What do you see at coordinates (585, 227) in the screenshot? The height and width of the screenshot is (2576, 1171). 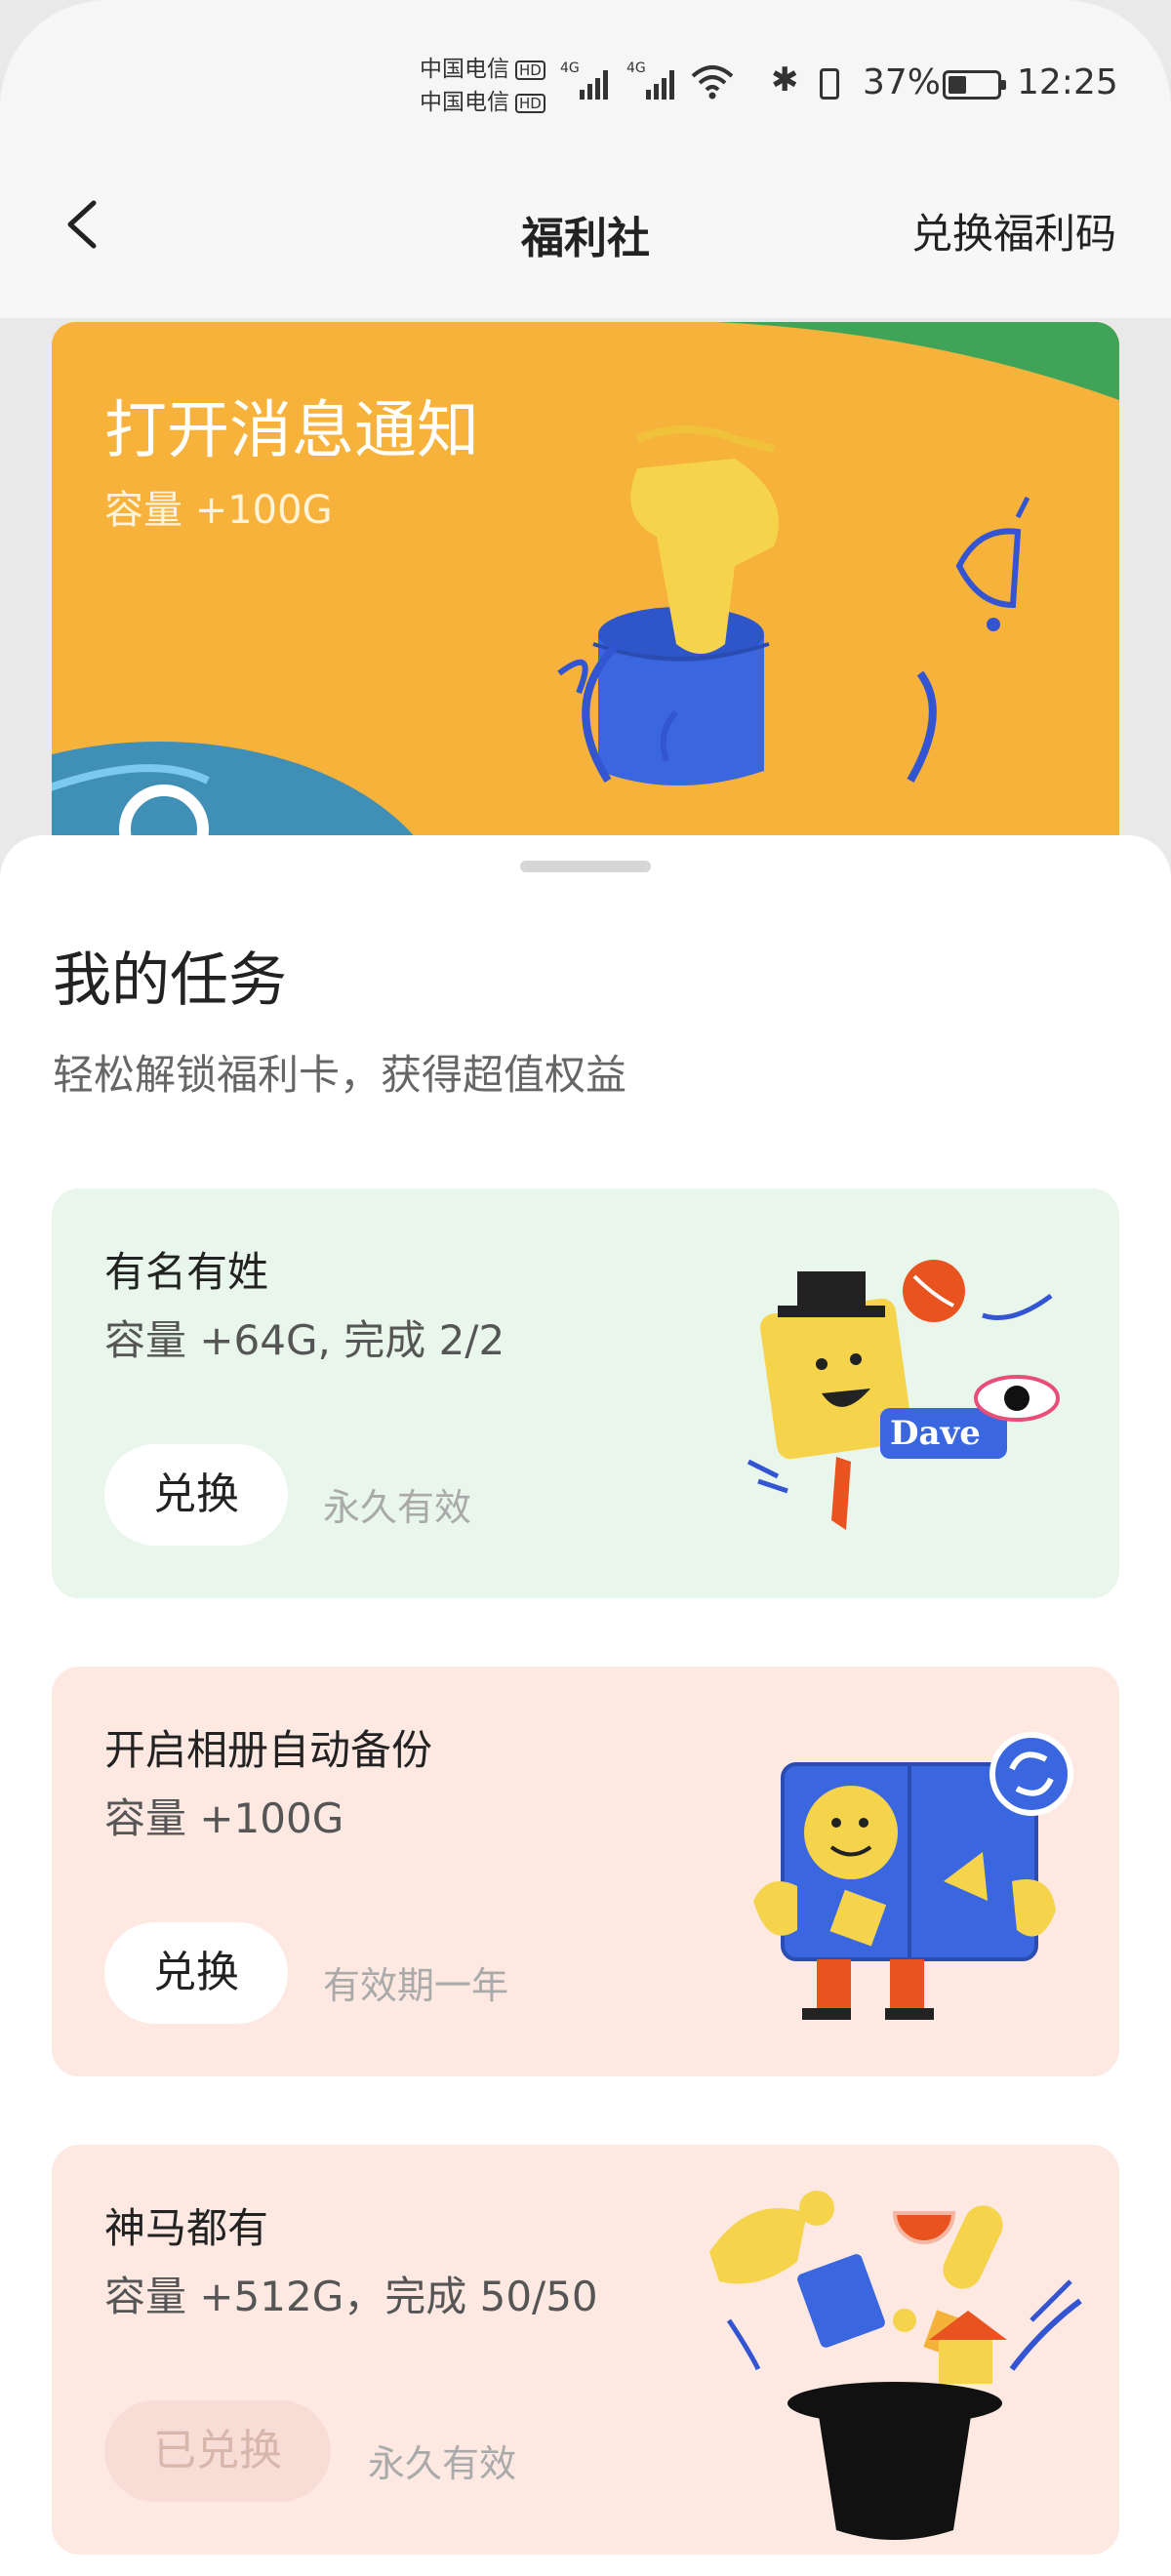 I see `top-app-bar: 福利社 兑换福利码` at bounding box center [585, 227].